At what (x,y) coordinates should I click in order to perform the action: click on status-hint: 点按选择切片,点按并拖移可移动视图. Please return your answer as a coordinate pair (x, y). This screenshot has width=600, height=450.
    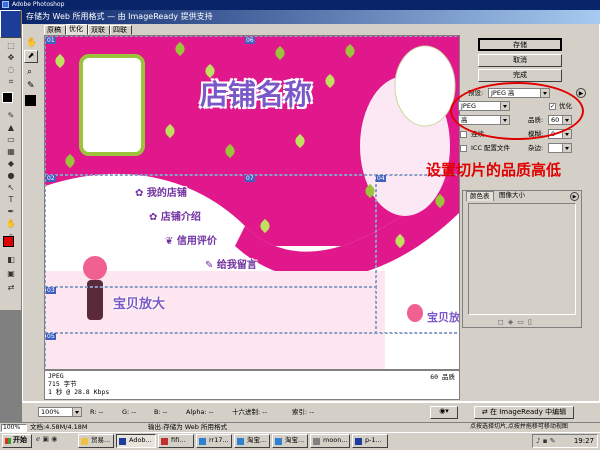
    Looking at the image, I should click on (519, 426).